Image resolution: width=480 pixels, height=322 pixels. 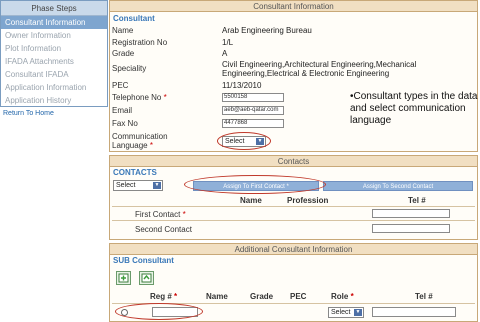 I want to click on second-contact-tel-input, so click(x=411, y=228).